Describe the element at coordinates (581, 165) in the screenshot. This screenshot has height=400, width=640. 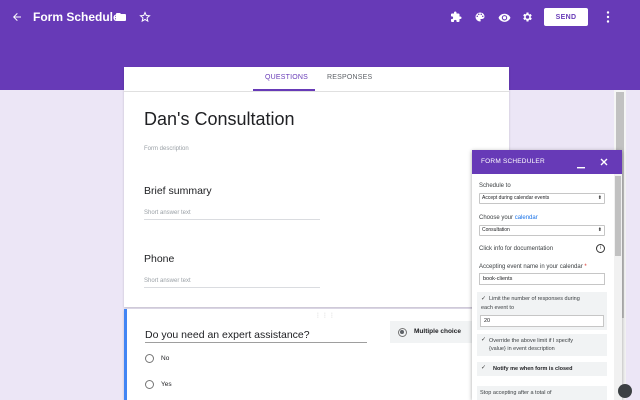
I see `minimize-icon` at that location.